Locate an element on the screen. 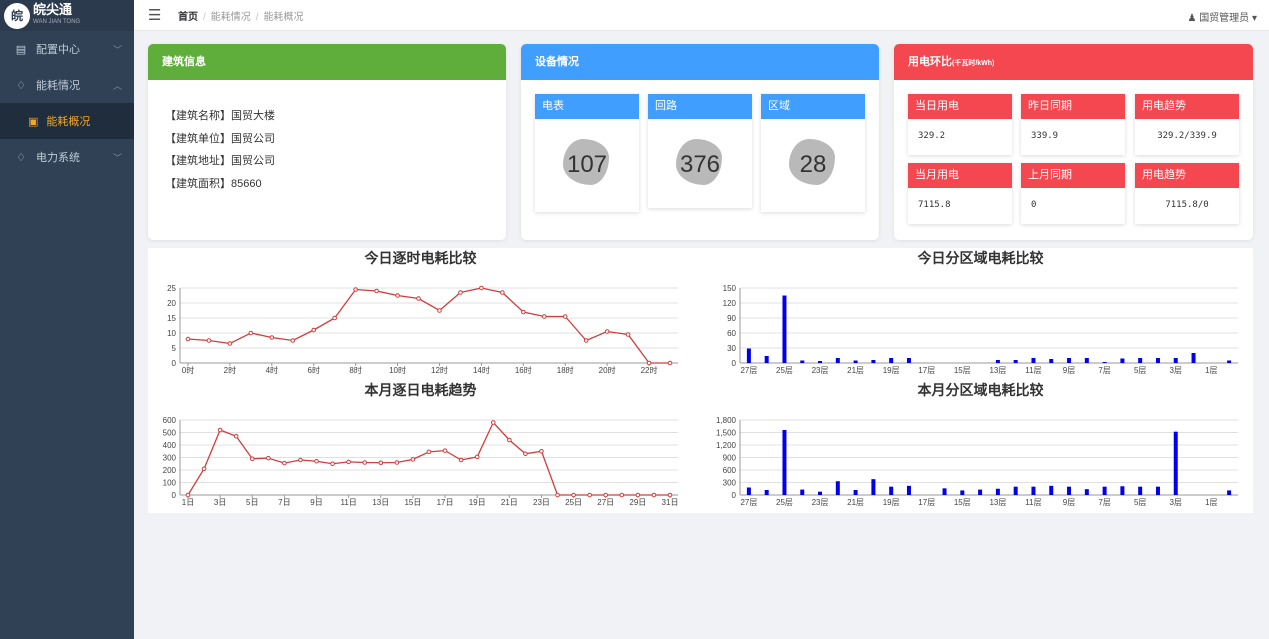 This screenshot has height=639, width=1269. sidebar-item-energy: ♢ 能耗情况 ︿ is located at coordinates (67, 85).